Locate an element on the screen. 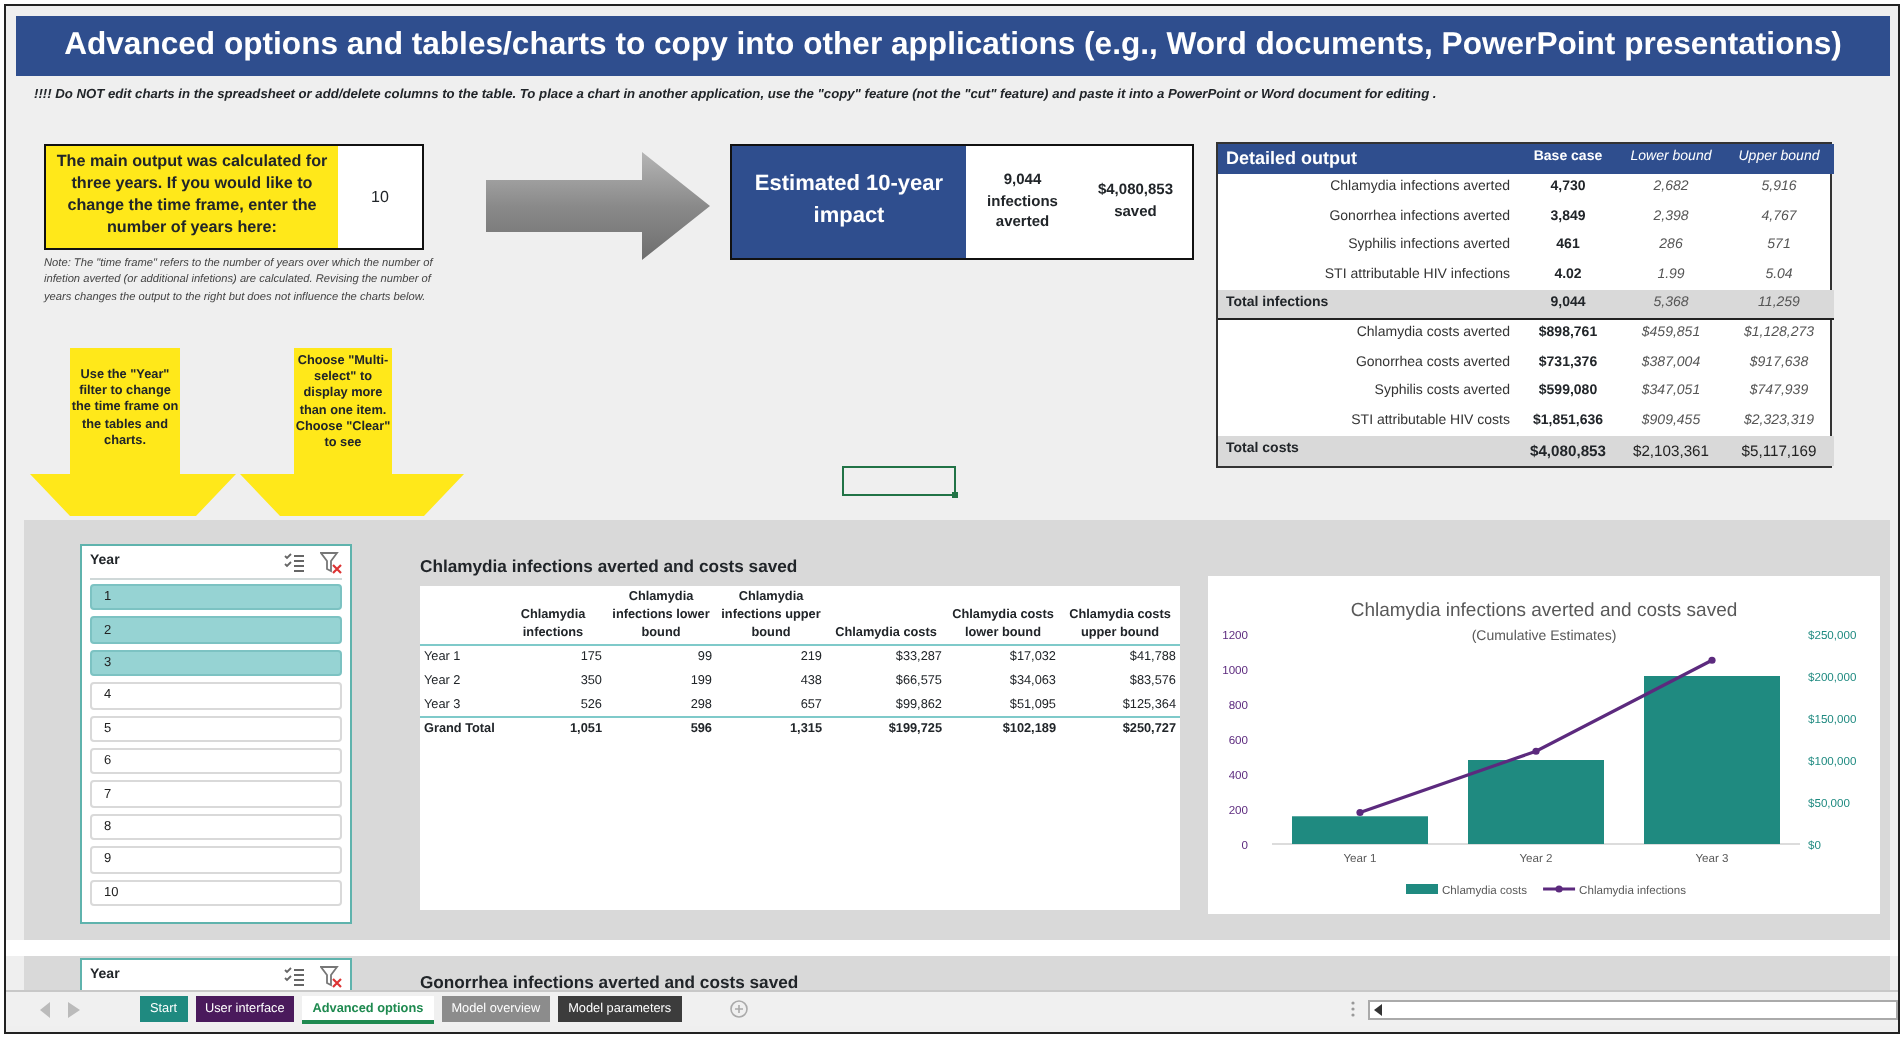 Image resolution: width=1904 pixels, height=1038 pixels. horizontal-scrollbar is located at coordinates (1633, 1009).